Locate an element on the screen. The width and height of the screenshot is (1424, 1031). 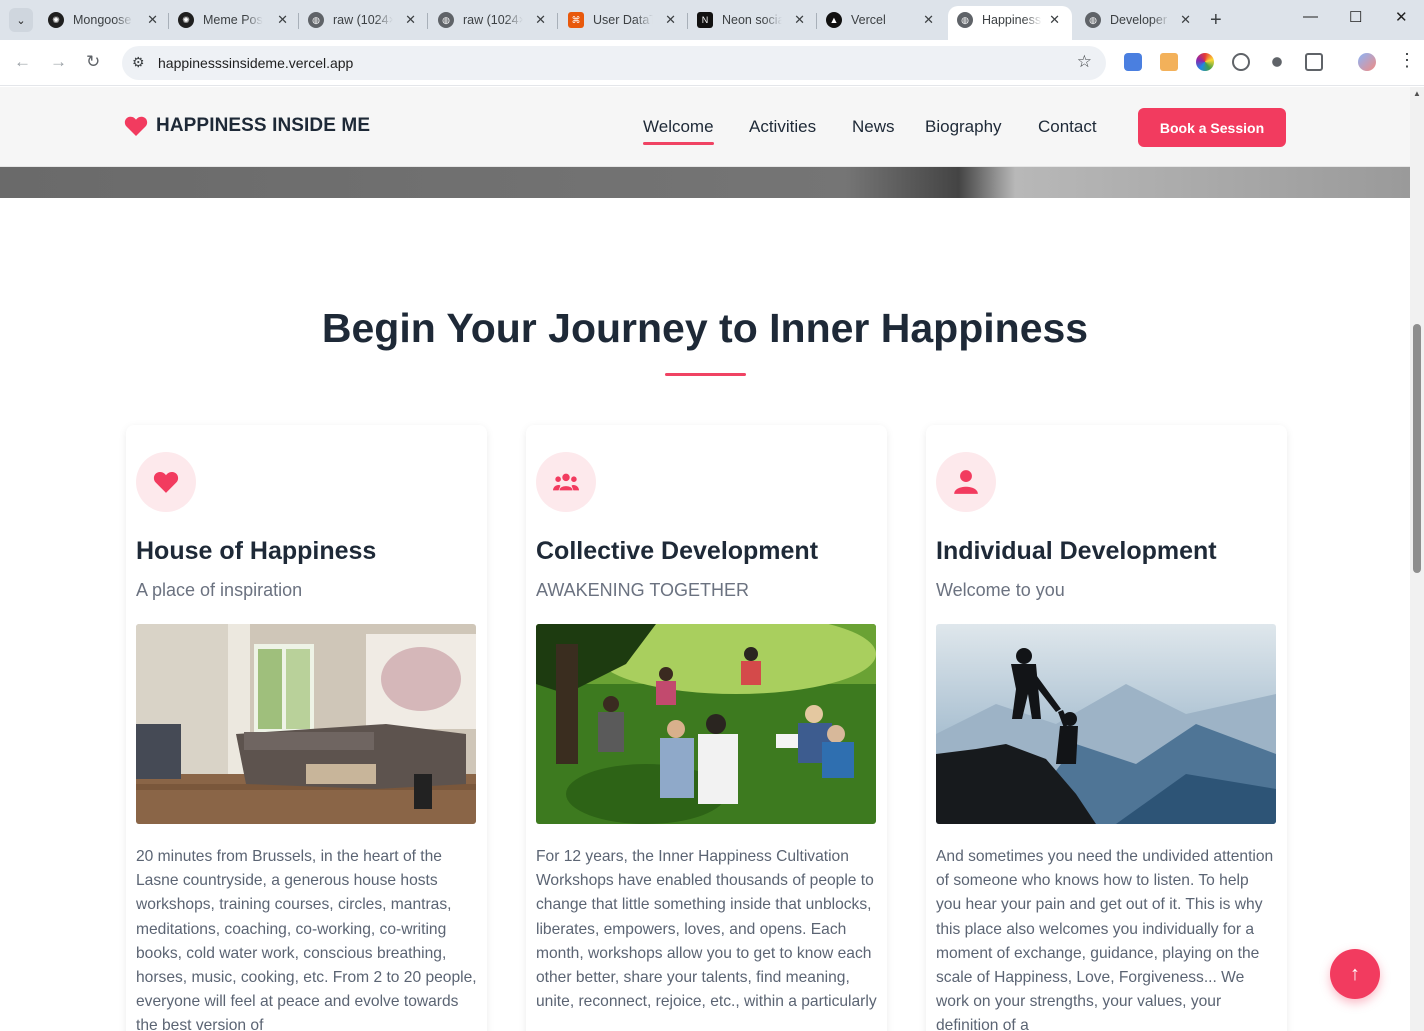
extensions-puzzle-icon is located at coordinates (1314, 62).